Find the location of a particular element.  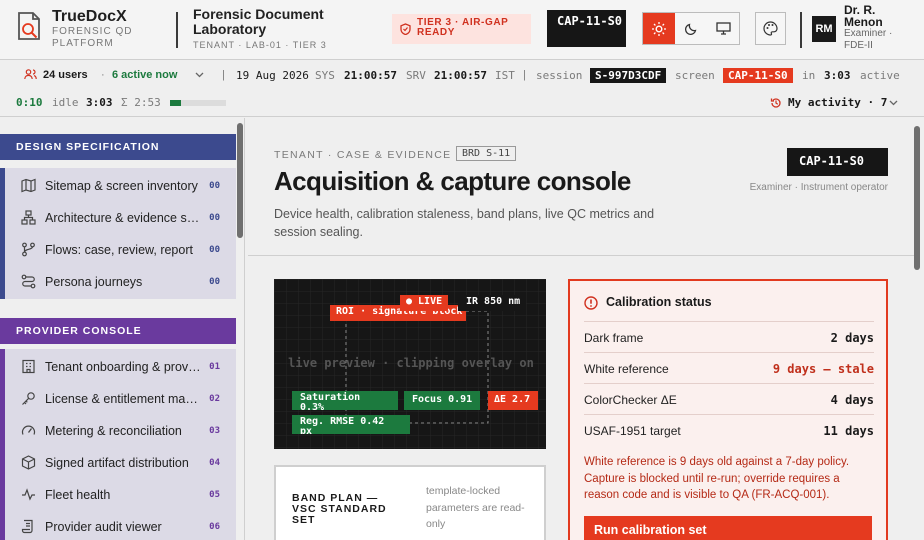

system-mode-button is located at coordinates (723, 28).